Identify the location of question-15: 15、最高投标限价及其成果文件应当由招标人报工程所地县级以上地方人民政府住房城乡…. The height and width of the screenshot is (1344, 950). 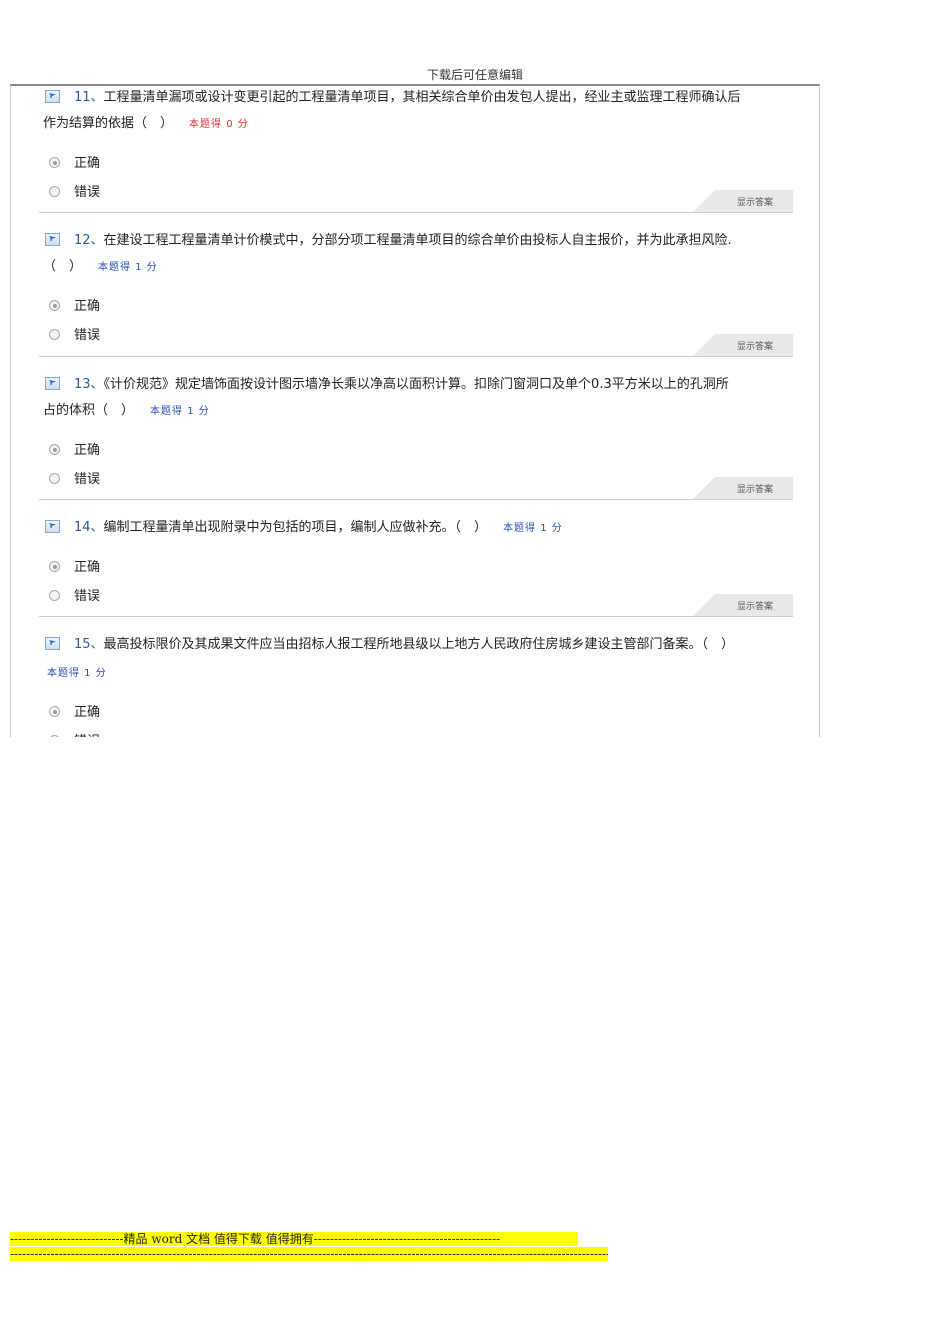
(416, 677).